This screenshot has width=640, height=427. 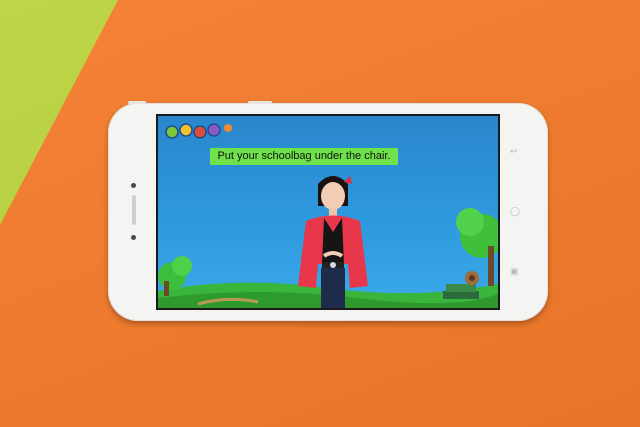 I want to click on recents-icon: ▣, so click(x=514, y=271).